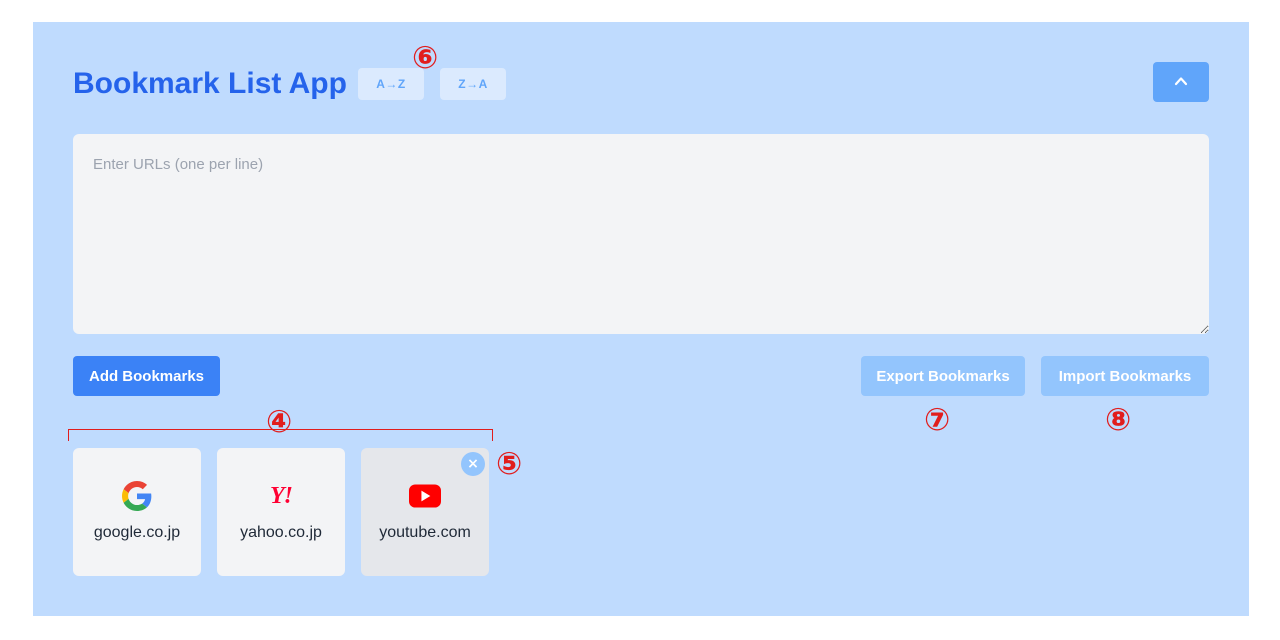 This screenshot has width=1280, height=640. What do you see at coordinates (473, 84) in the screenshot?
I see `sort-z-to-a-button: Z→A` at bounding box center [473, 84].